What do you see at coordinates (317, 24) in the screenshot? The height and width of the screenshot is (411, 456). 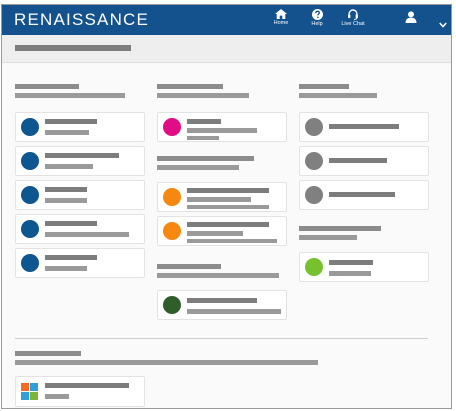 I see `nav-help-label: Help` at bounding box center [317, 24].